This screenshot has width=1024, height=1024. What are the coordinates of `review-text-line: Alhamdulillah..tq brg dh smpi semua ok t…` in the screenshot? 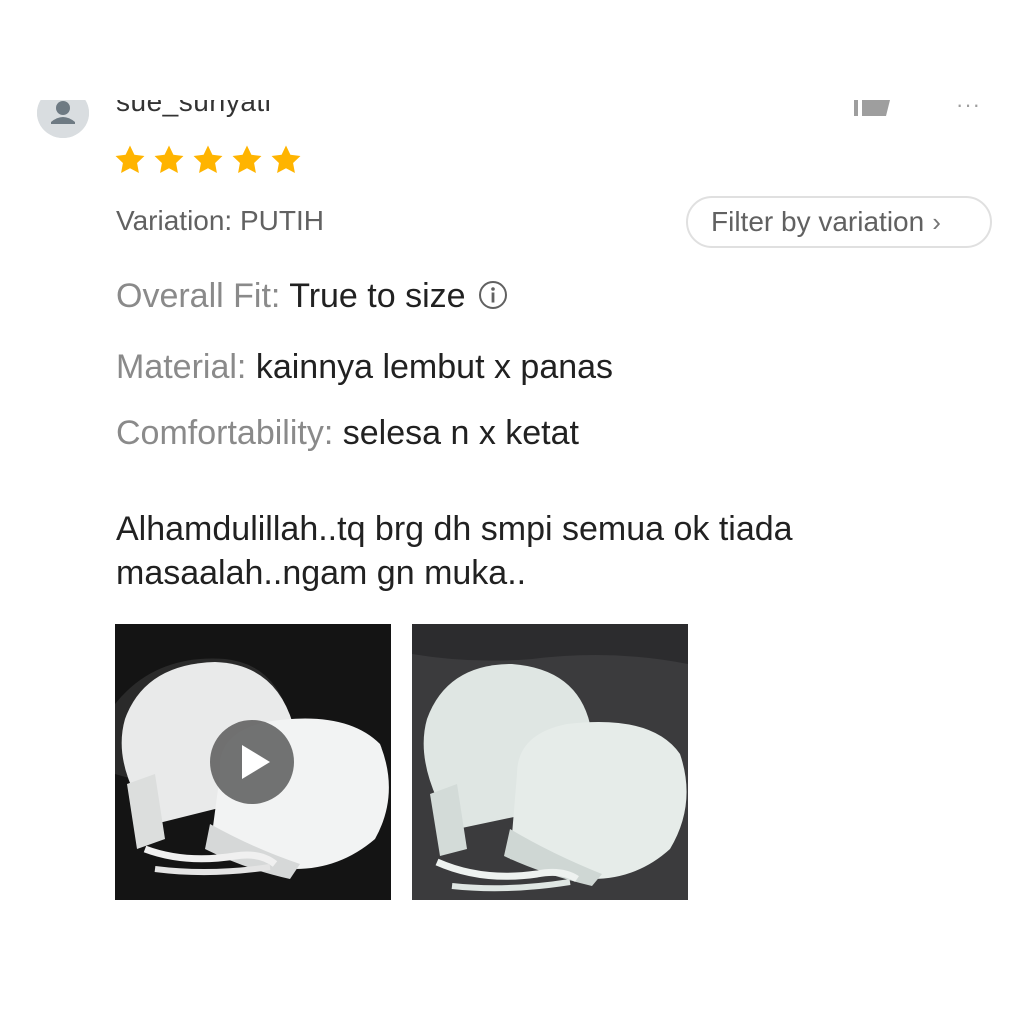 It's located at (454, 529).